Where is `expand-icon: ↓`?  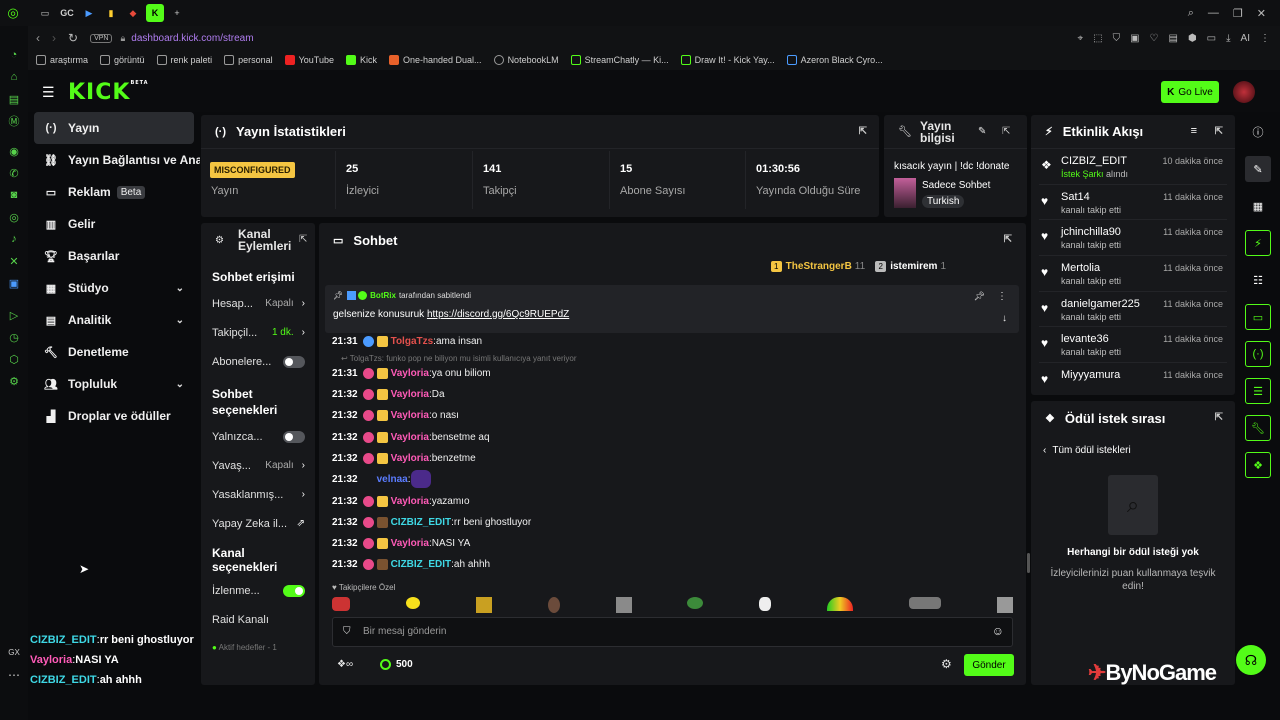 expand-icon: ↓ is located at coordinates (1004, 318).